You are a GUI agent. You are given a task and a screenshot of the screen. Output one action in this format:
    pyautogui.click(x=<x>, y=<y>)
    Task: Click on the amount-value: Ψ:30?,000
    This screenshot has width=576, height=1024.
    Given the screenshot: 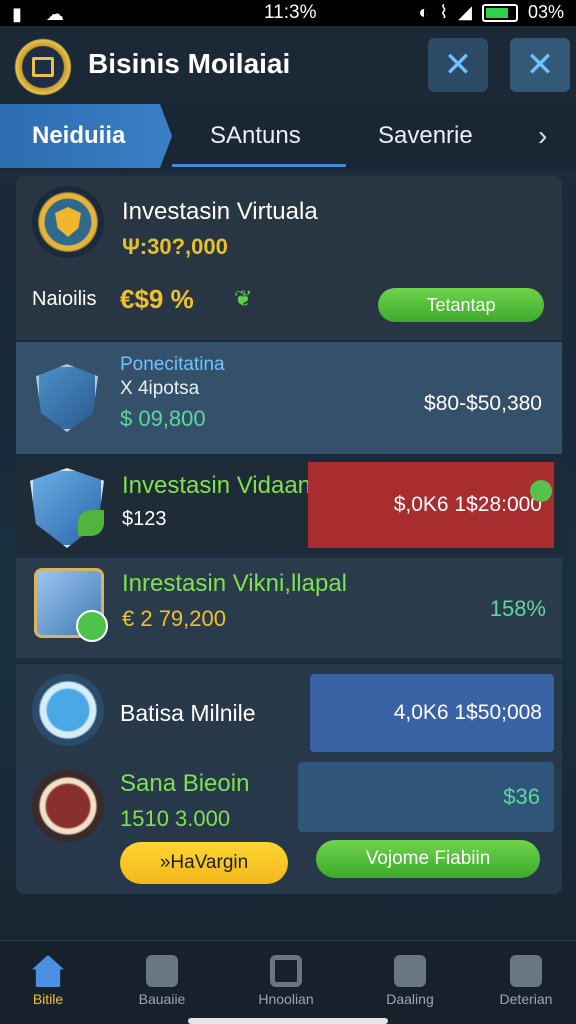 What is the action you would take?
    pyautogui.click(x=175, y=246)
    